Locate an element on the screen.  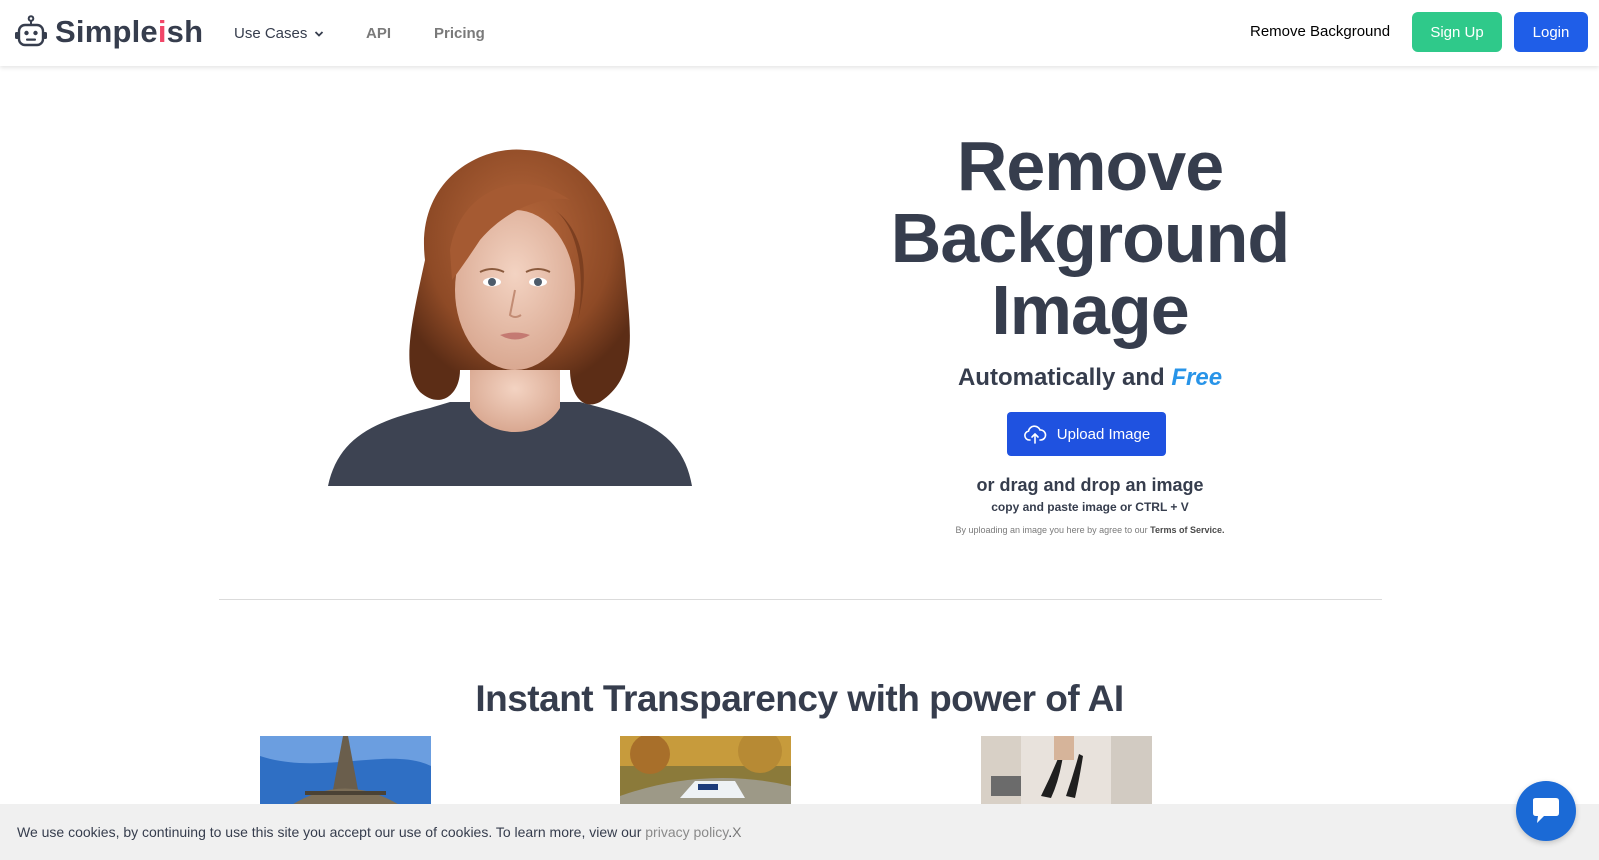
nav-pricing: Pricing is located at coordinates (459, 33).